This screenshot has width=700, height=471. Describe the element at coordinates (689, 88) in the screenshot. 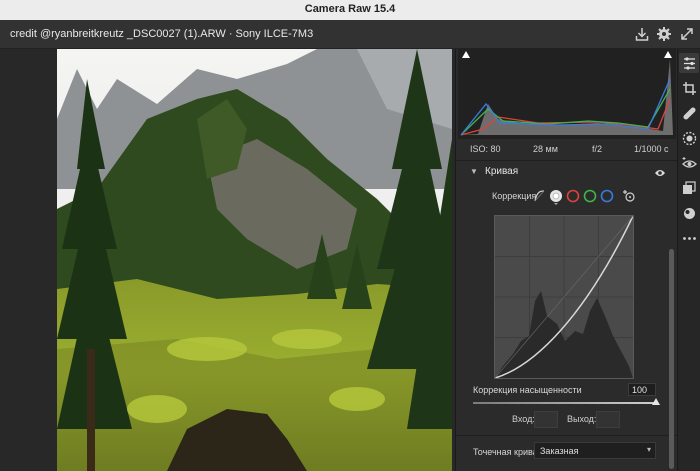

I see `crop-icon` at that location.